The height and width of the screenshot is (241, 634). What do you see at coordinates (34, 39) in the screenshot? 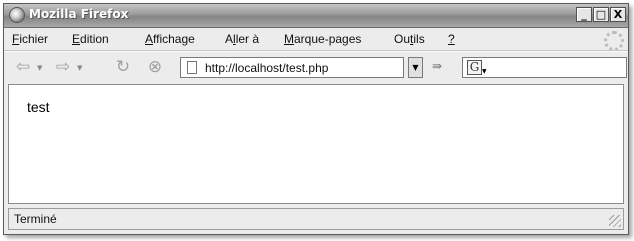
I see `menu-fichier-label-b: ichier` at bounding box center [34, 39].